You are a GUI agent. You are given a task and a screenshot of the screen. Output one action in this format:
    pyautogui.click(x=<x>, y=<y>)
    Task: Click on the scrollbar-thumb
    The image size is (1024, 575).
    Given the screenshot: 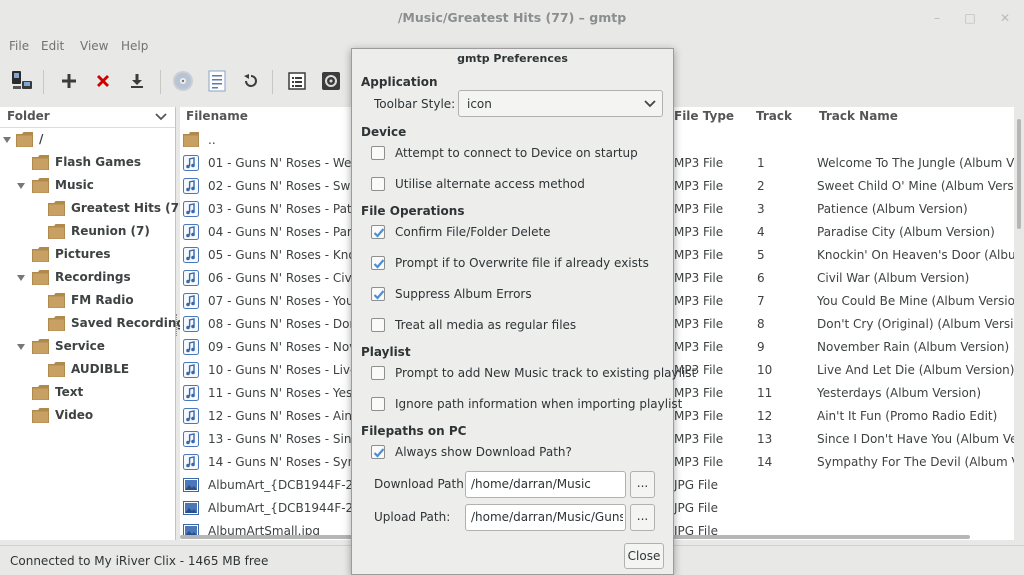 What is the action you would take?
    pyautogui.click(x=1019, y=174)
    